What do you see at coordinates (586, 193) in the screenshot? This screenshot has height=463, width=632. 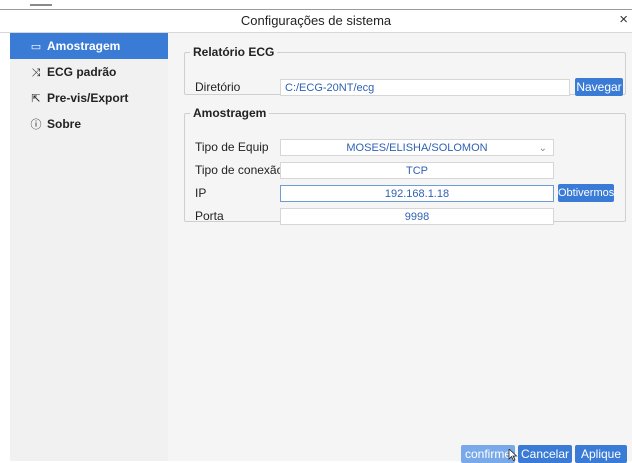 I see `obtain-ip-button: Obtivermos` at bounding box center [586, 193].